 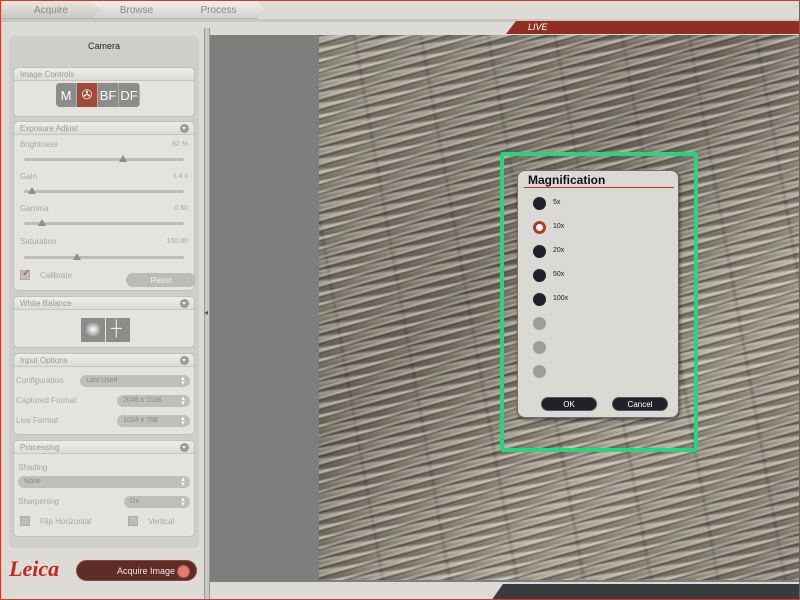 What do you see at coordinates (41, 222) in the screenshot?
I see `gamma-slider-thumb` at bounding box center [41, 222].